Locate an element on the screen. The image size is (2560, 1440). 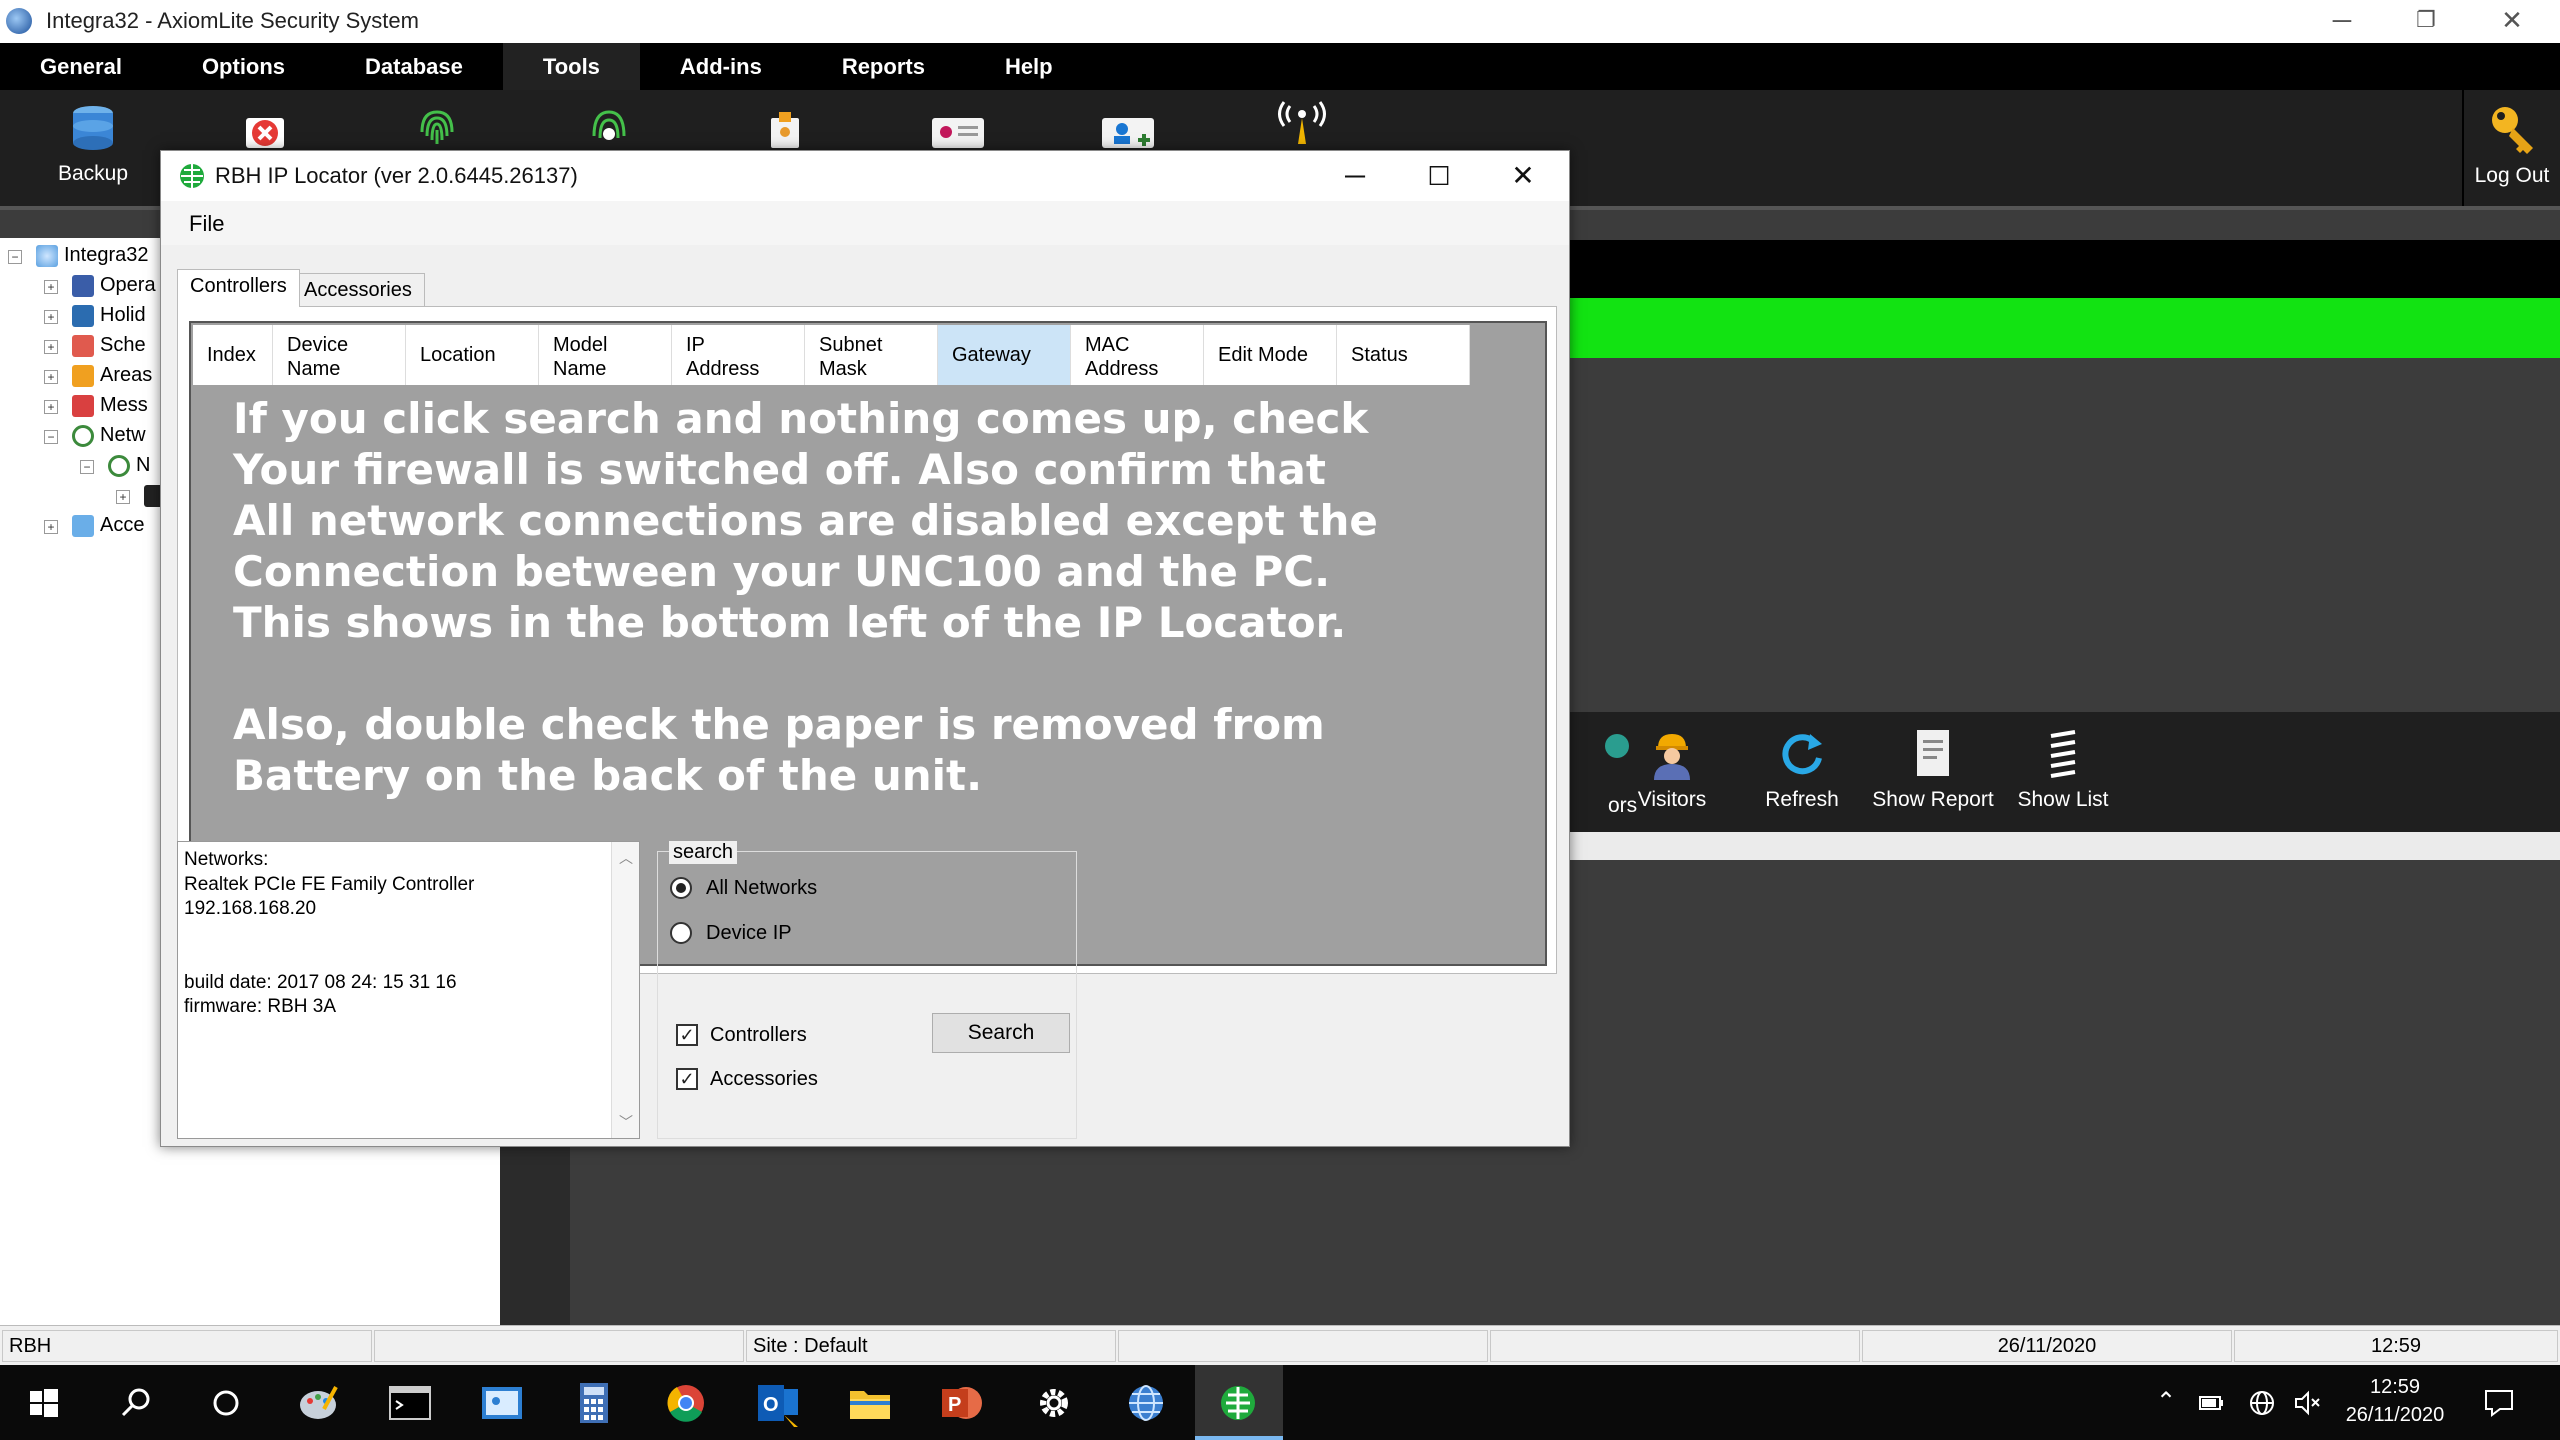
close-button: ✕ is located at coordinates (2512, 21).